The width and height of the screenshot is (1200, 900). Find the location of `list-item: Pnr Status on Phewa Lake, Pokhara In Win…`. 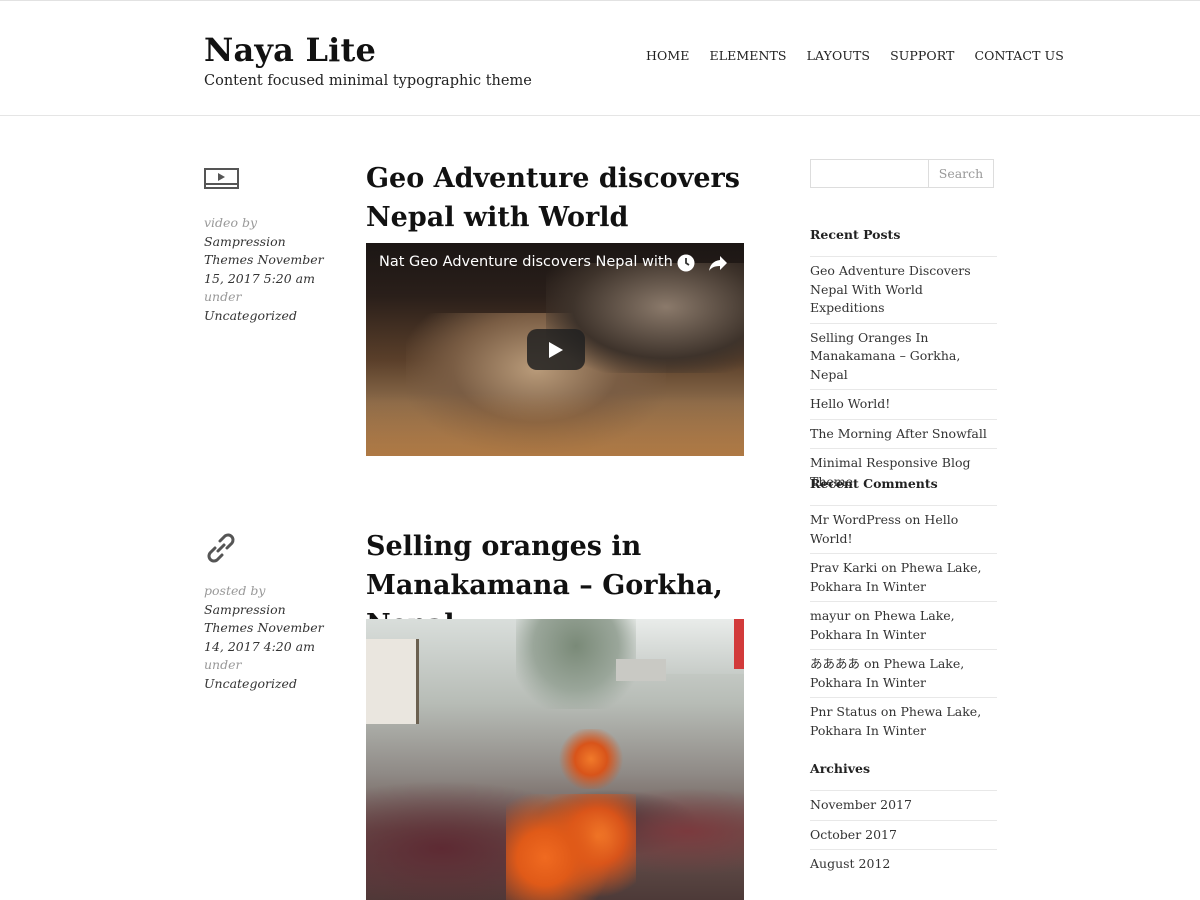

list-item: Pnr Status on Phewa Lake, Pokhara In Win… is located at coordinates (903, 721).